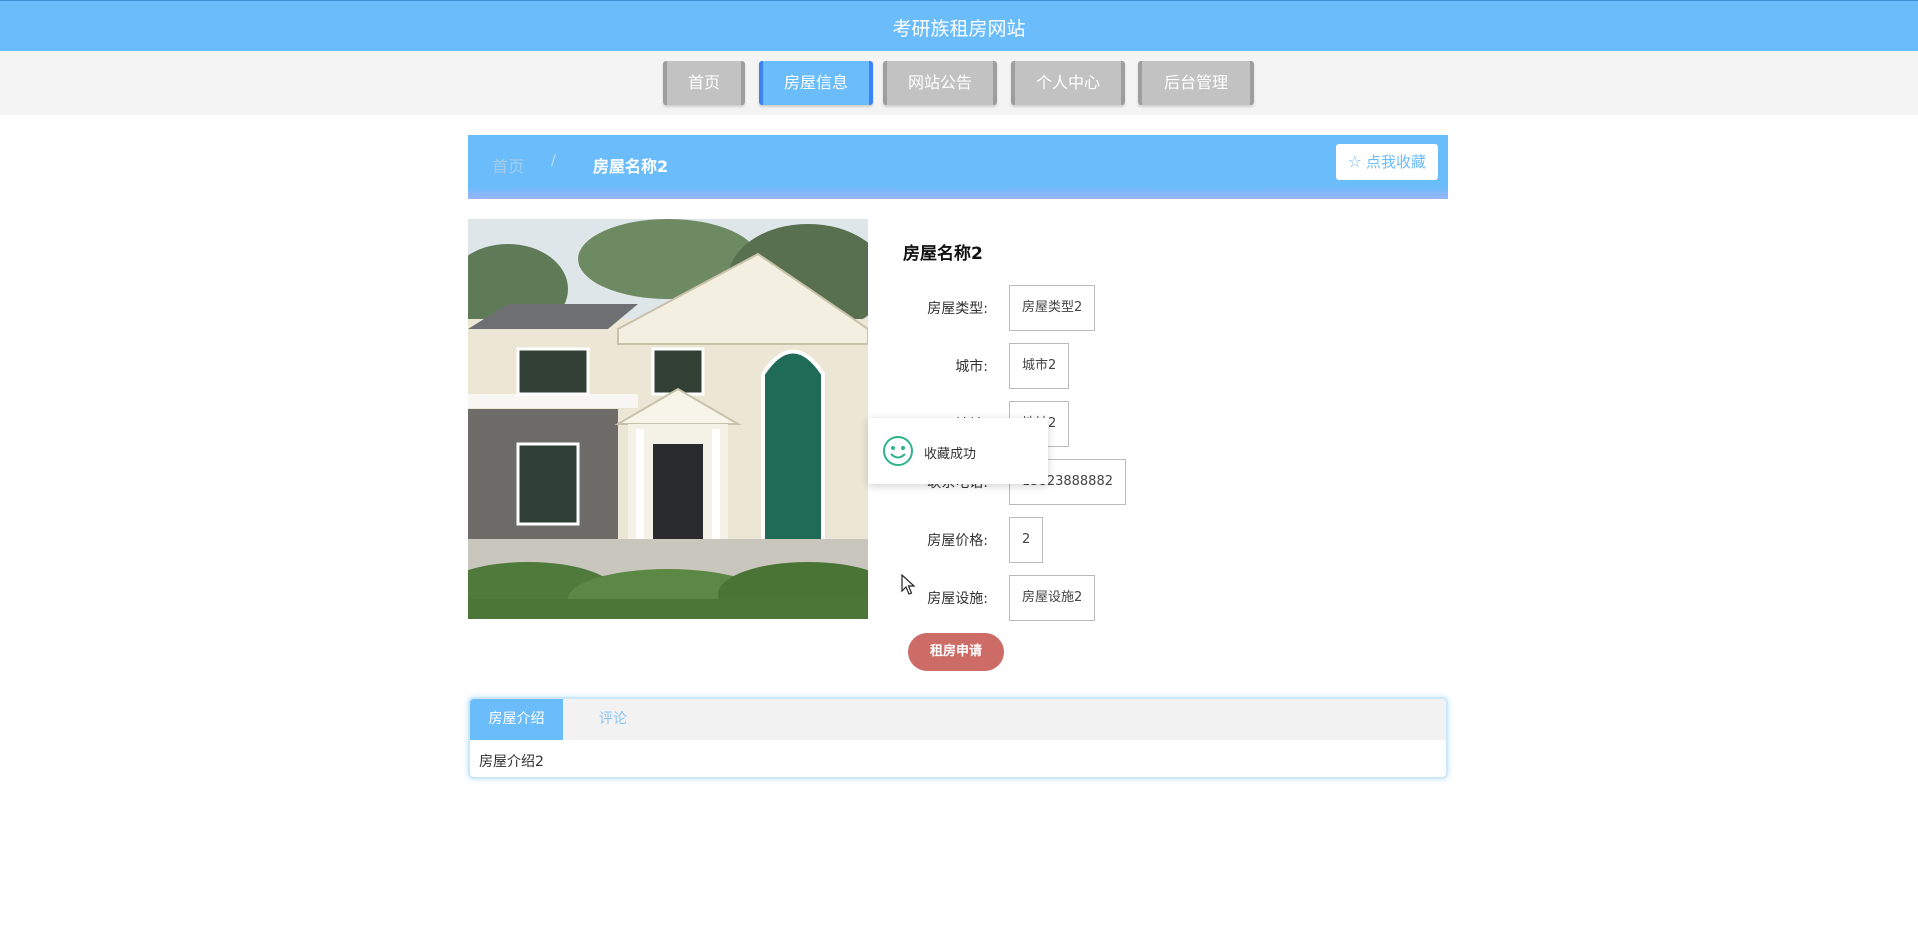  I want to click on house-photo, so click(668, 419).